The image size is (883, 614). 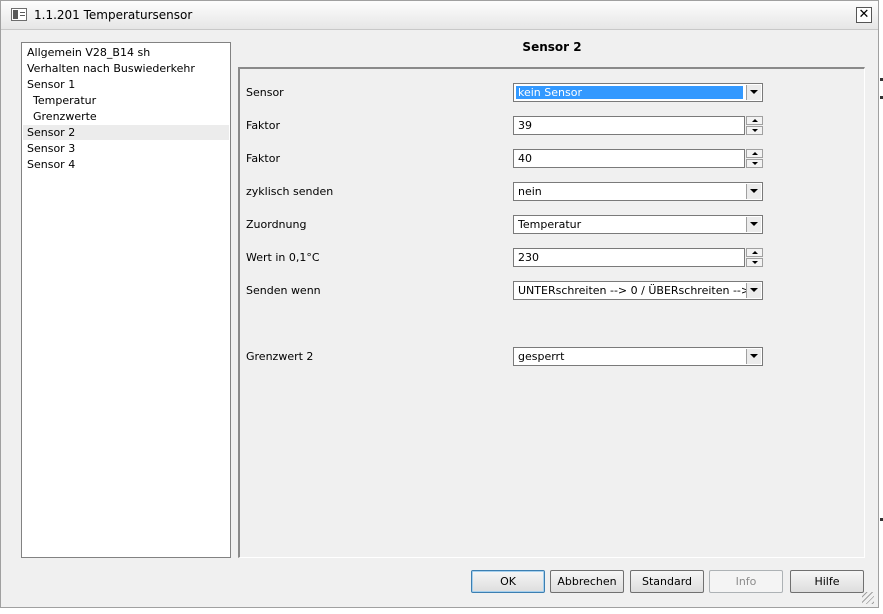 I want to click on sensor-value: kein Sensor, so click(x=629, y=92).